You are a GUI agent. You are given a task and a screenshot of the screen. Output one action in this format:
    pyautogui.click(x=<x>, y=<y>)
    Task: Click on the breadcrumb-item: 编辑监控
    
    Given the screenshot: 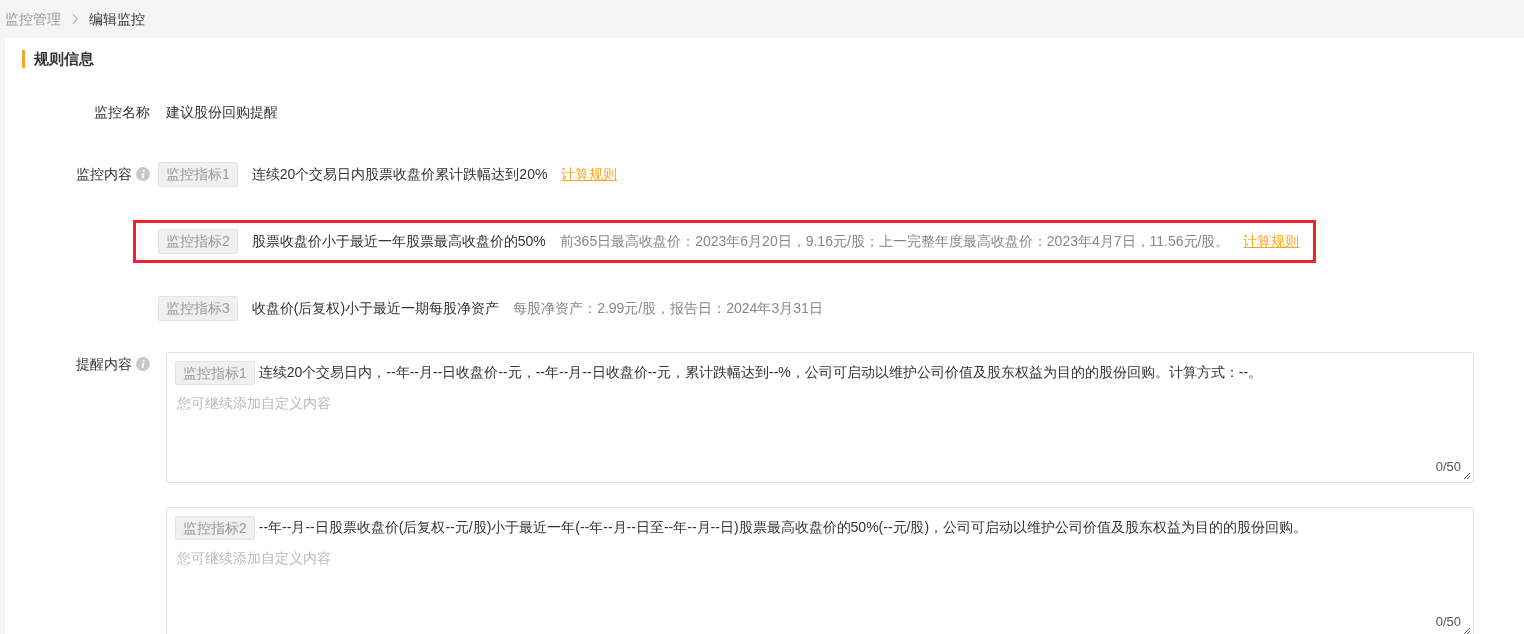 What is the action you would take?
    pyautogui.click(x=117, y=19)
    